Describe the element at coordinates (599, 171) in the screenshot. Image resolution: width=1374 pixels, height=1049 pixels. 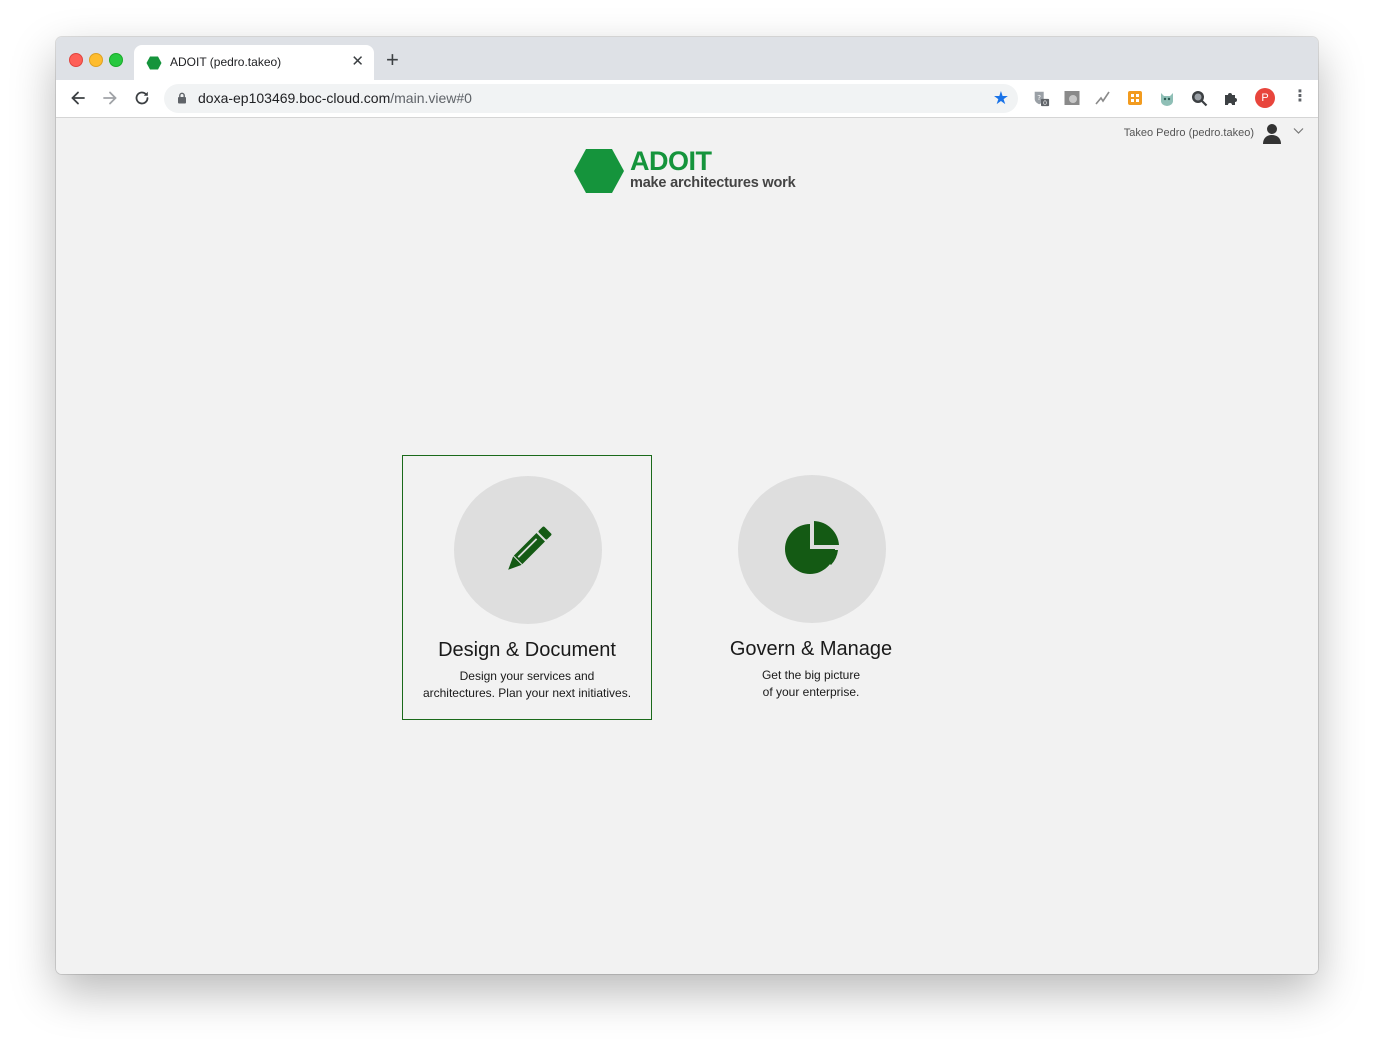
I see `adoit-logo-icon` at that location.